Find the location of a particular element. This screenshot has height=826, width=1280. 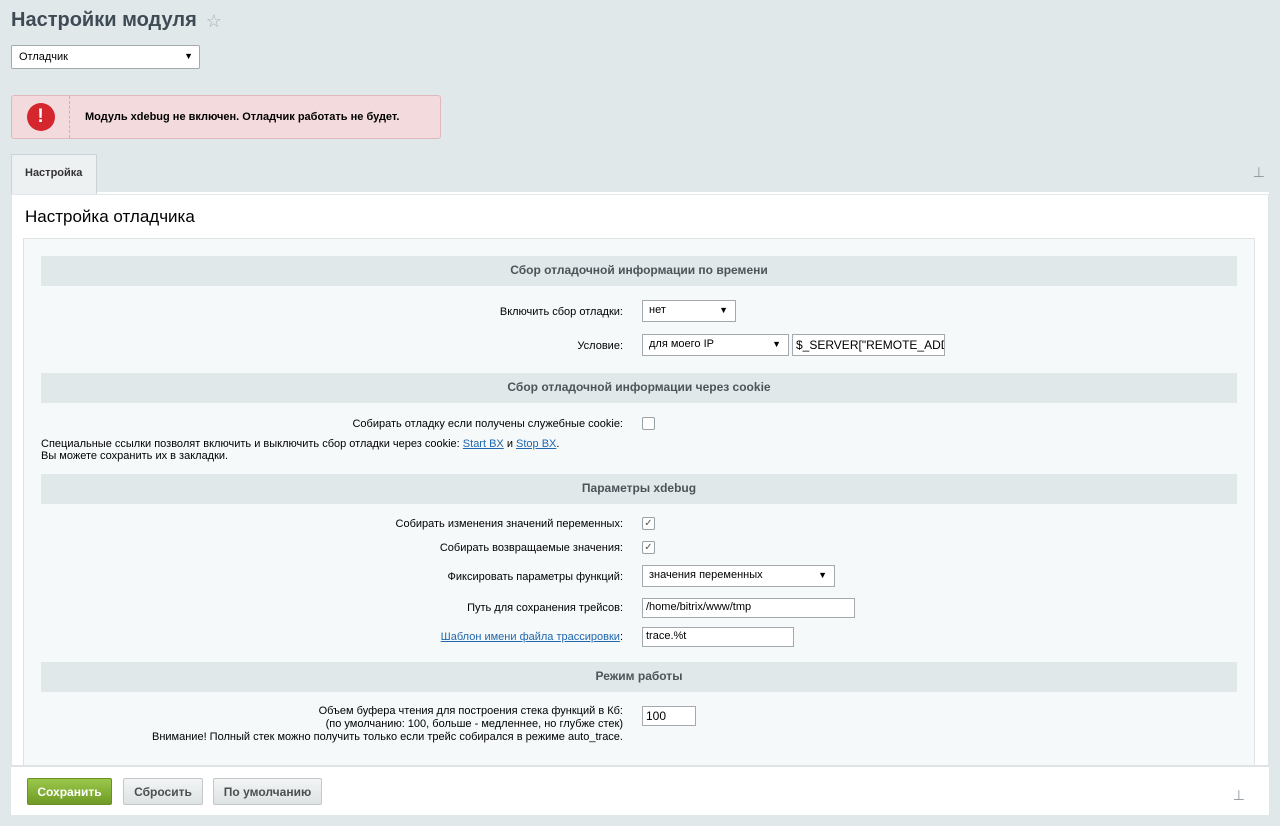

section-mode-header: Режим работы is located at coordinates (639, 677).